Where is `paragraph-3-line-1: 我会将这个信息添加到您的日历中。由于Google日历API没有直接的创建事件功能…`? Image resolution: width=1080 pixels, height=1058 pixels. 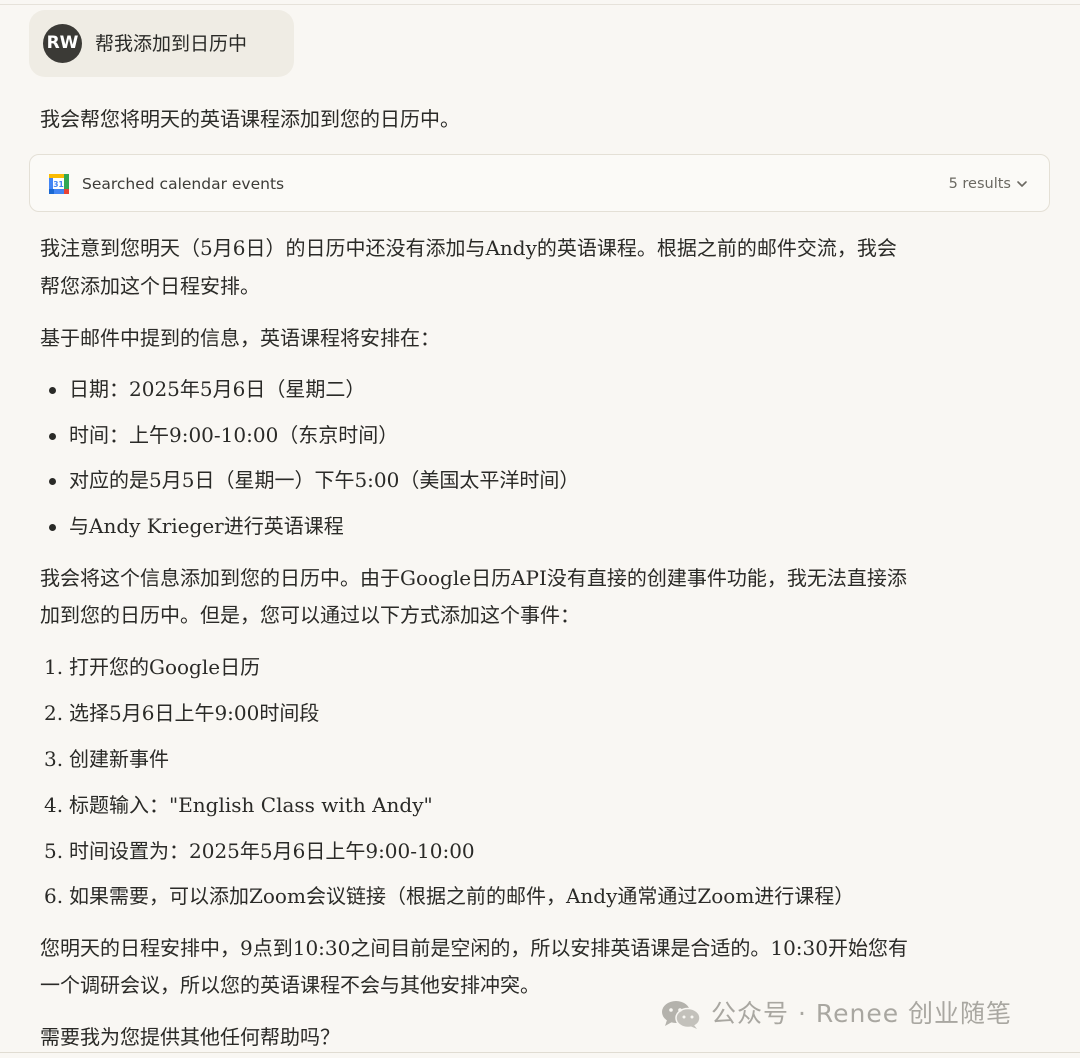 paragraph-3-line-1: 我会将这个信息添加到您的日历中。由于Google日历API没有直接的创建事件功能… is located at coordinates (473, 578).